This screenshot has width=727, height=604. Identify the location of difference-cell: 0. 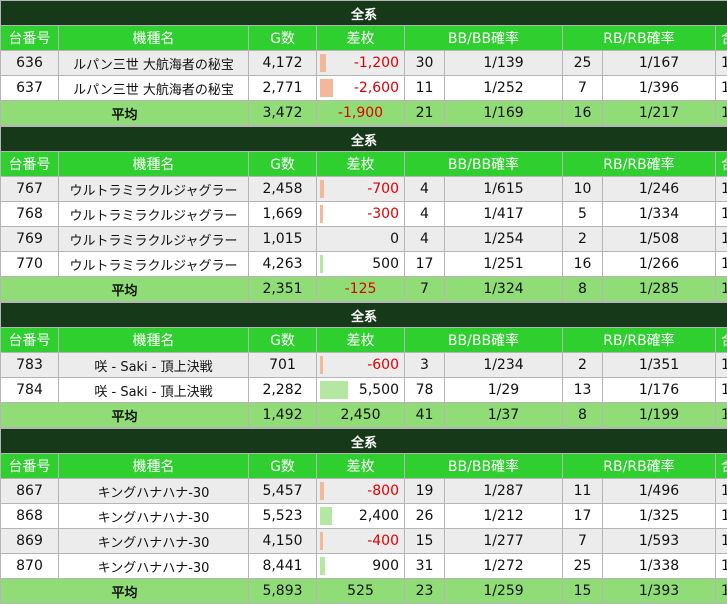
(361, 239).